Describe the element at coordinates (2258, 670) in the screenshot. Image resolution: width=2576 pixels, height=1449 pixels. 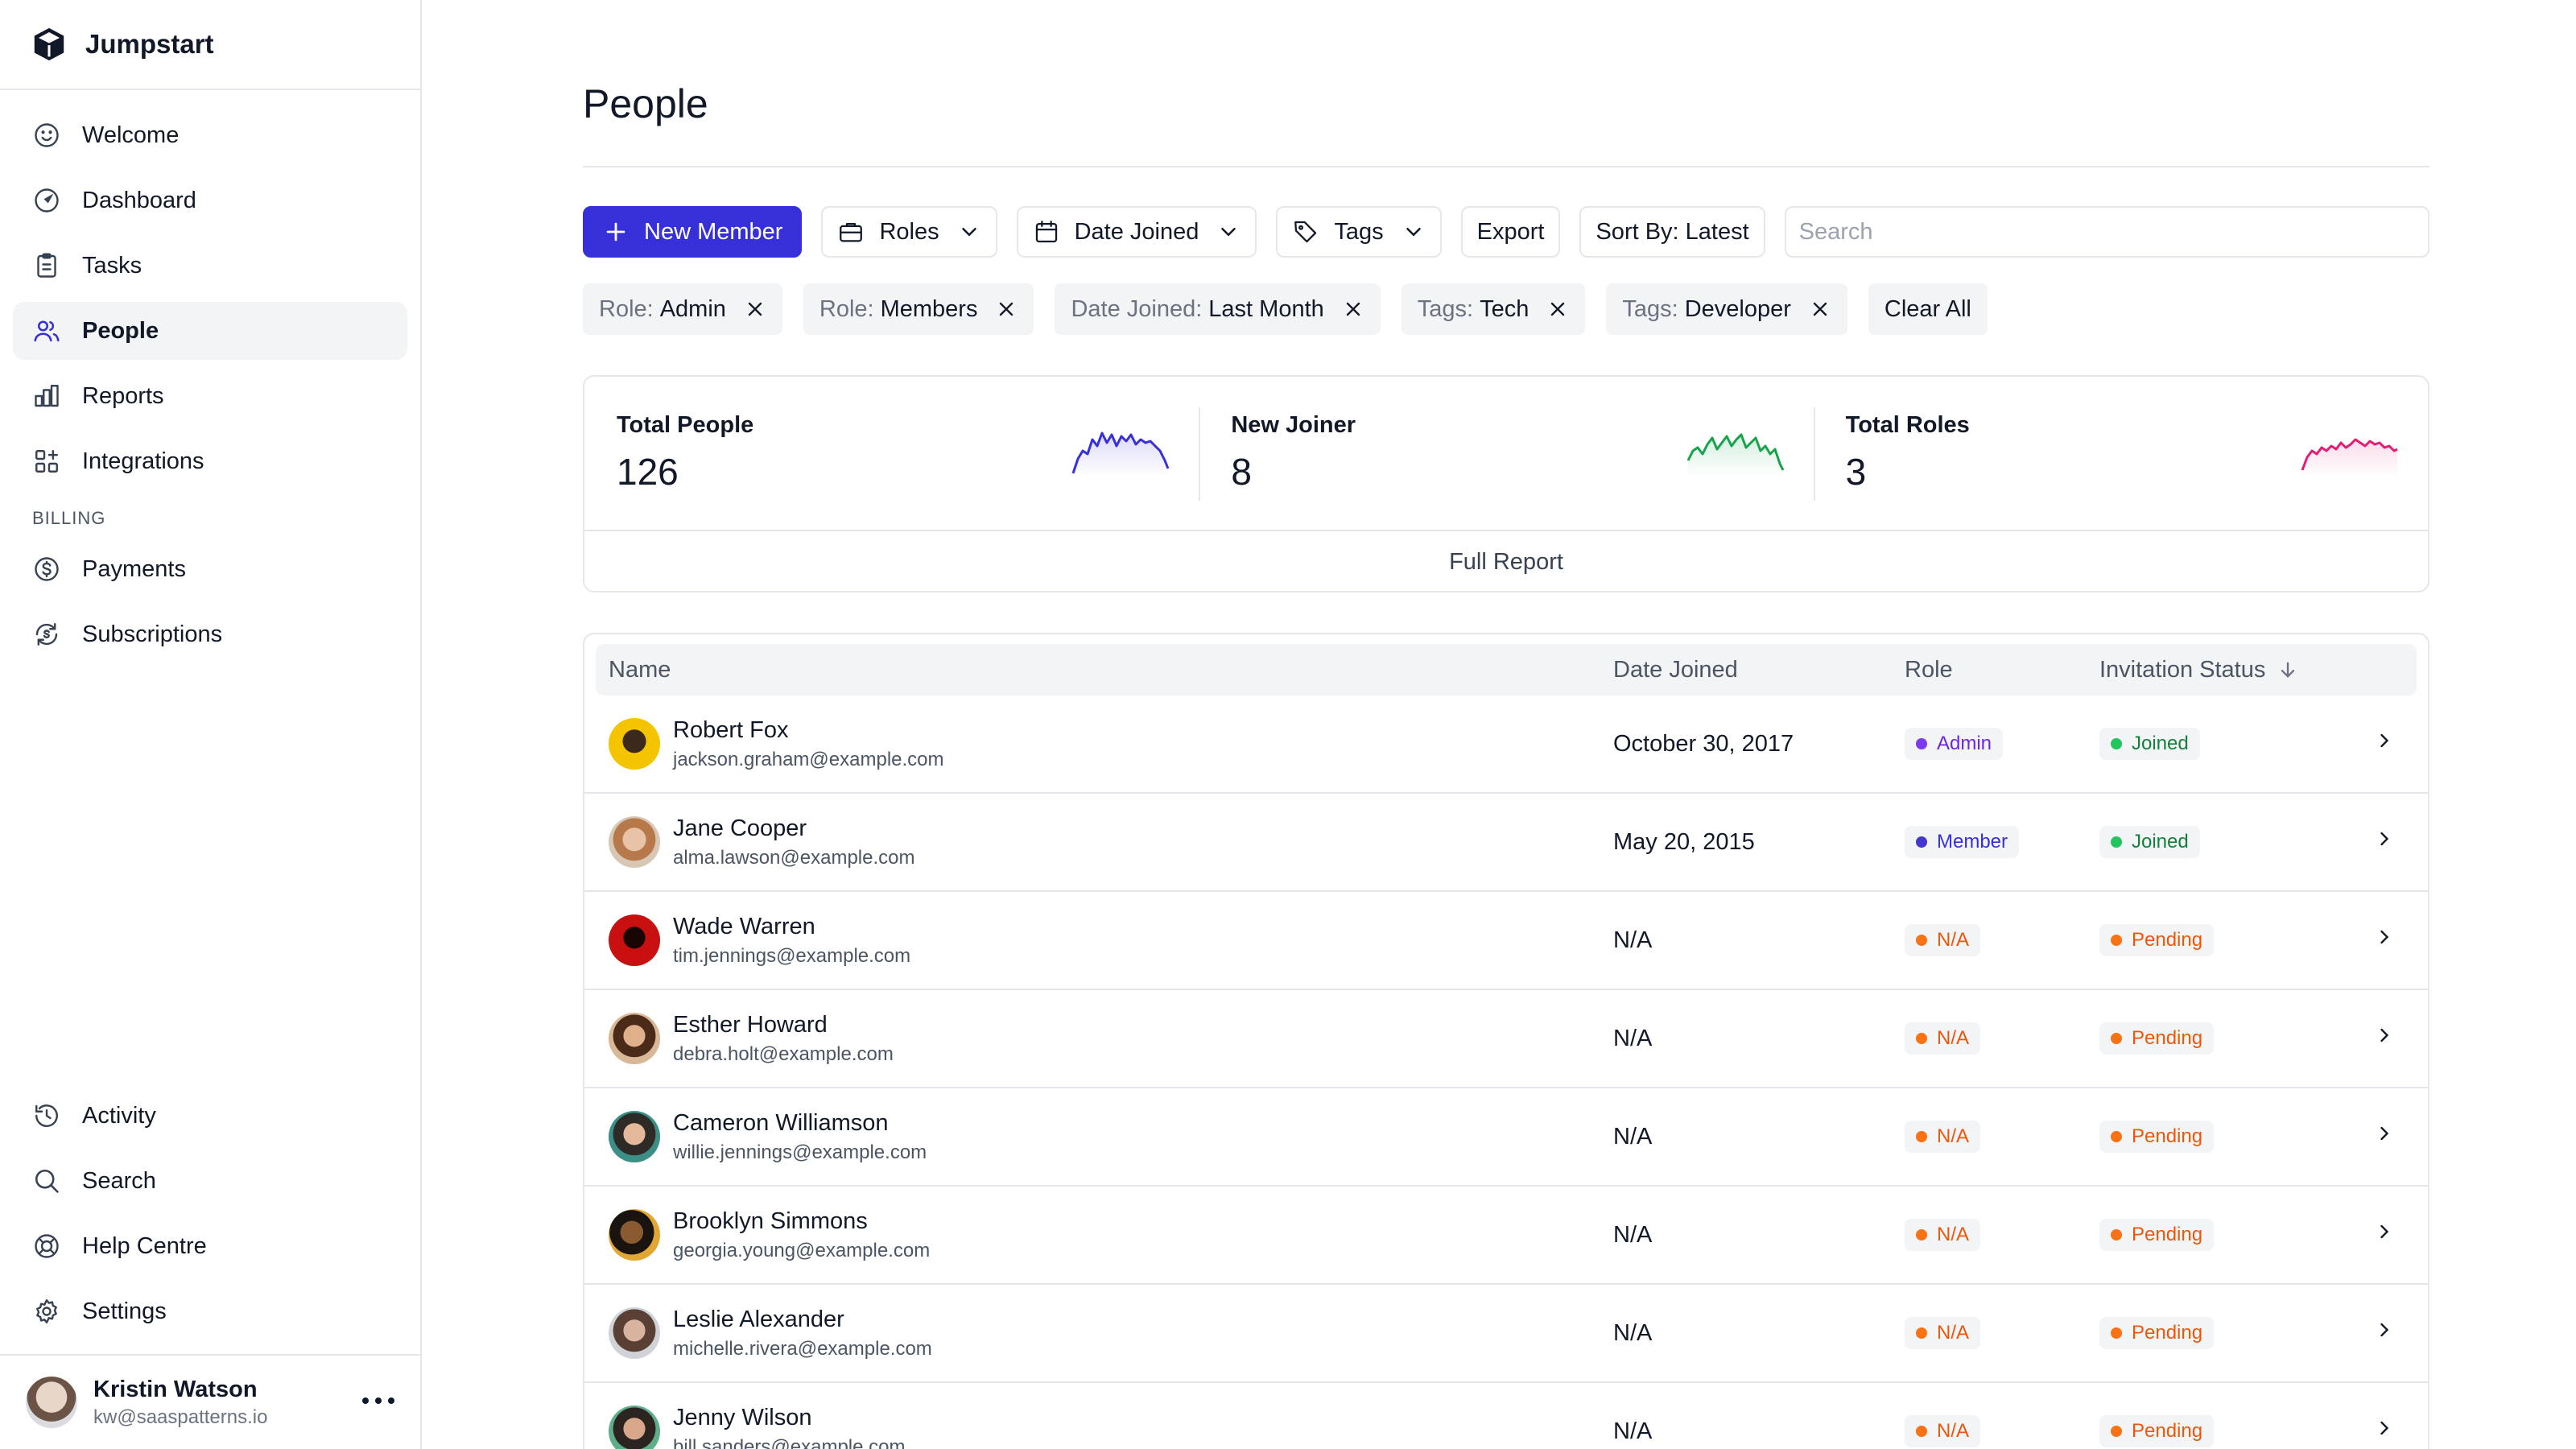
I see `column-header-status: Invitation Status` at that location.